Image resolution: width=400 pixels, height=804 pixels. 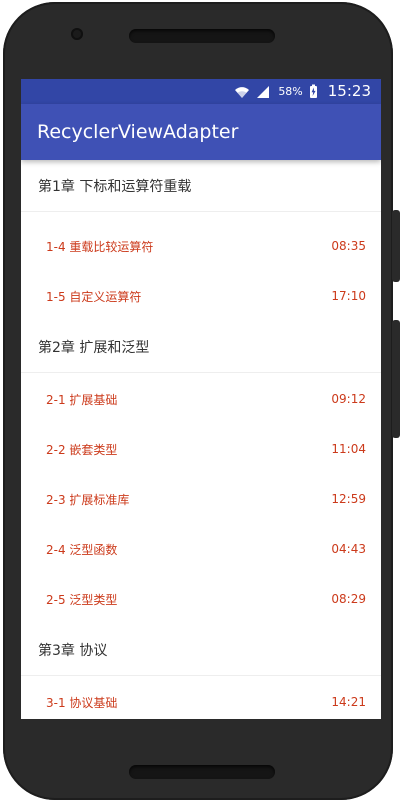 I want to click on lesson-row-2-3: 2-3 扩展标准库 12:59, so click(x=201, y=499).